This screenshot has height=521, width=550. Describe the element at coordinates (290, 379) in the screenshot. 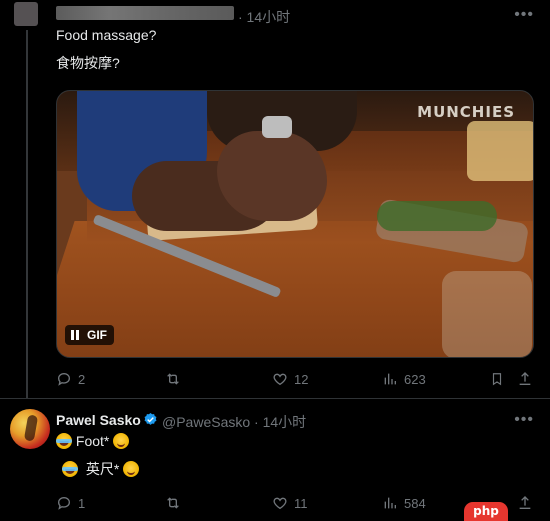

I see `like-button: 12` at that location.